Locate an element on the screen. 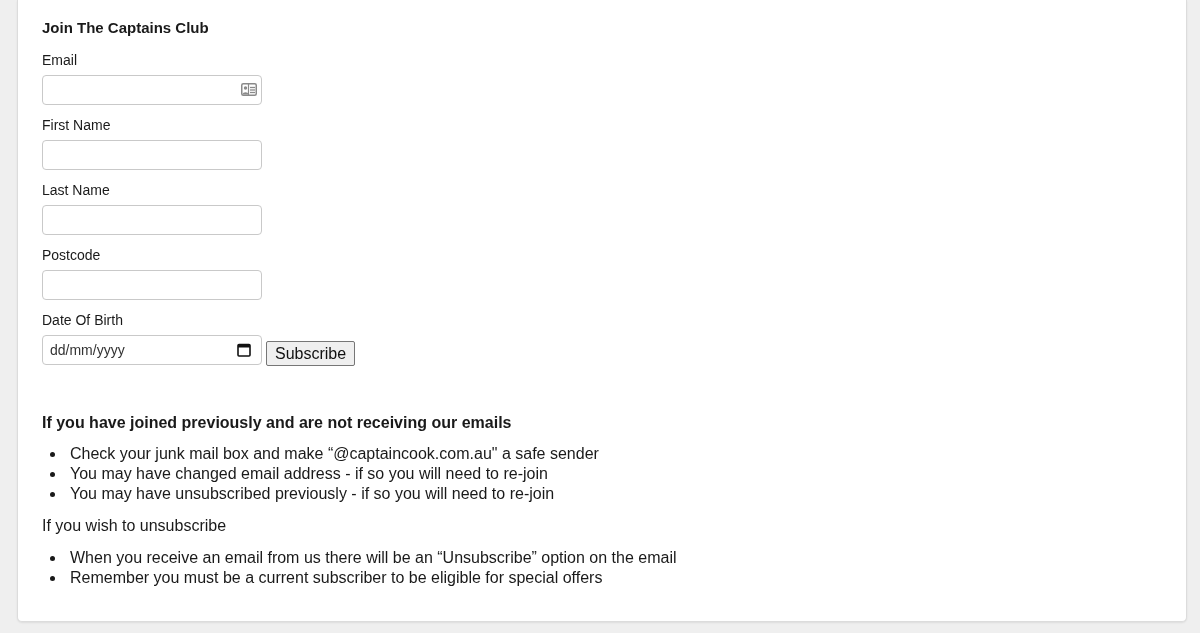 The image size is (1200, 633). calendar-icon is located at coordinates (244, 350).